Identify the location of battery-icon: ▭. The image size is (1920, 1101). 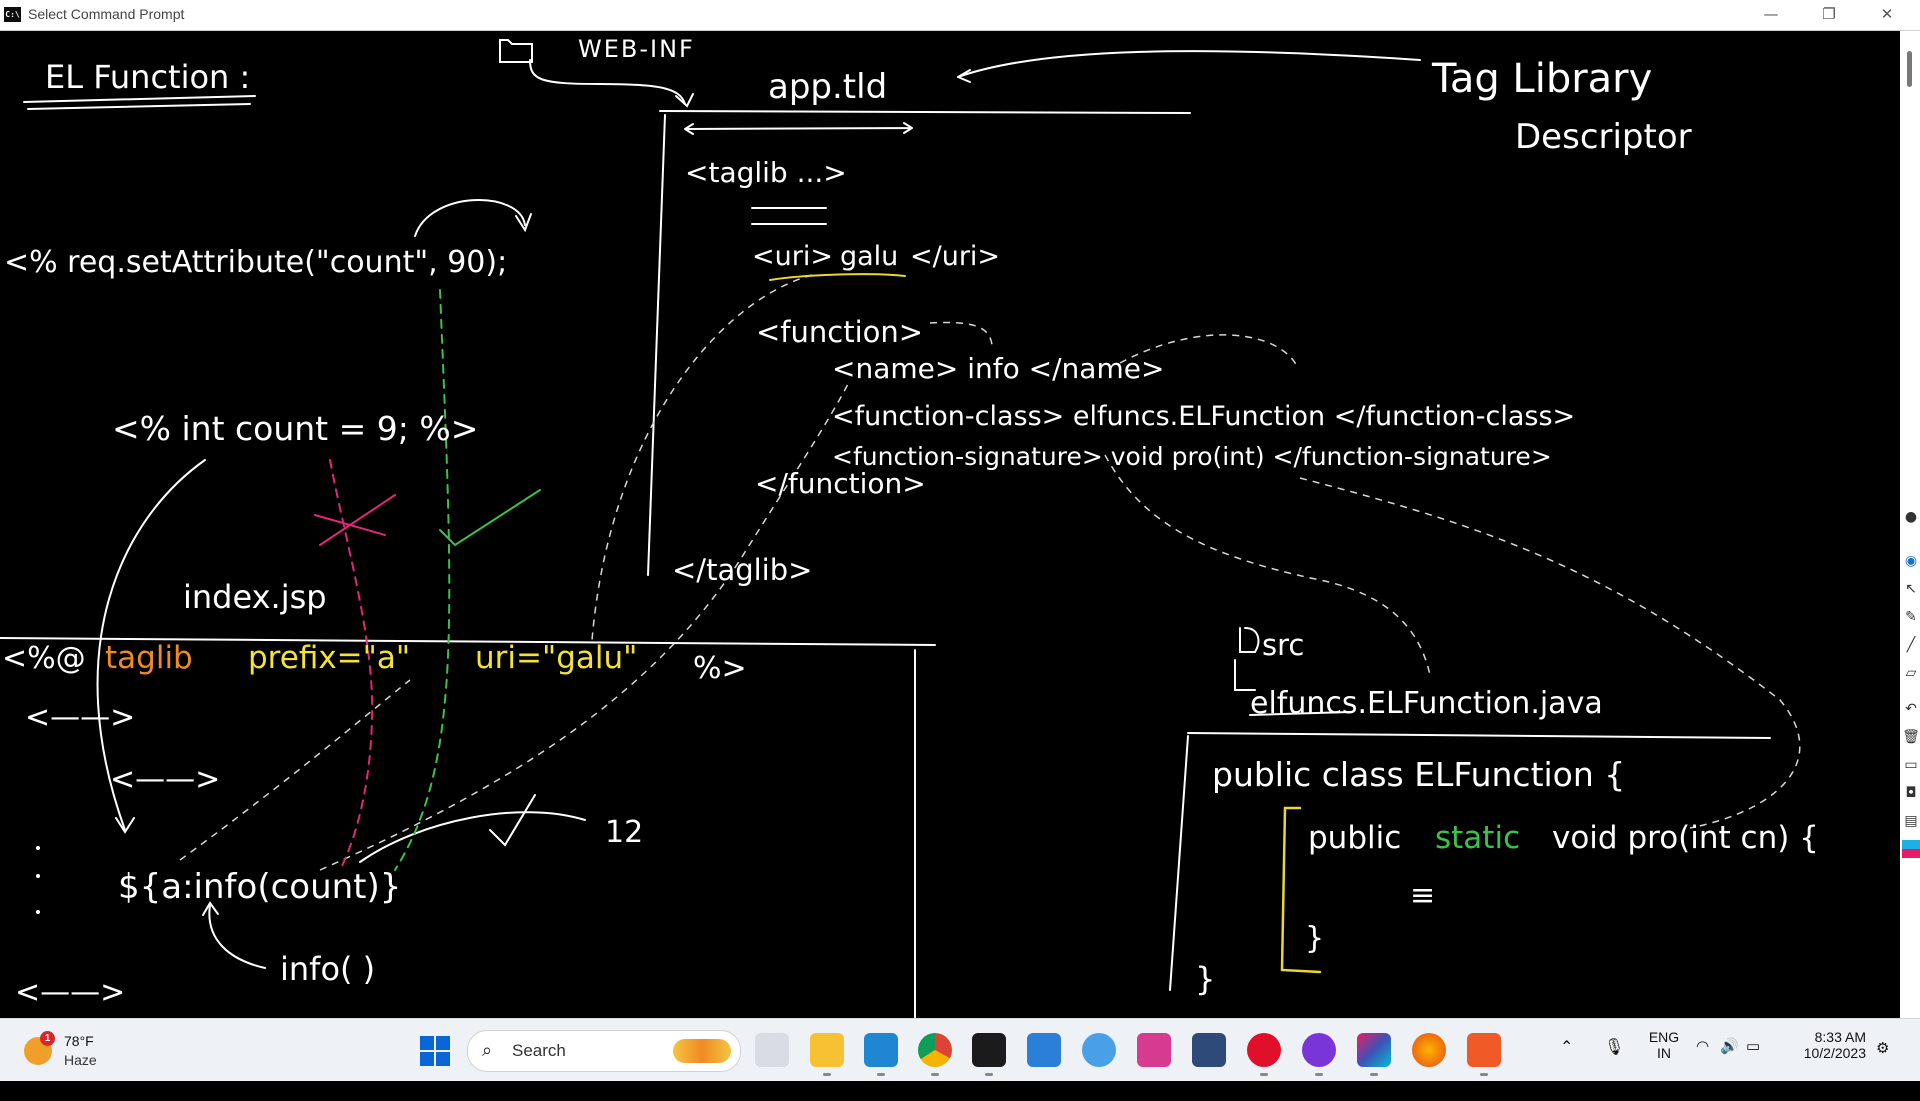
(1753, 1068).